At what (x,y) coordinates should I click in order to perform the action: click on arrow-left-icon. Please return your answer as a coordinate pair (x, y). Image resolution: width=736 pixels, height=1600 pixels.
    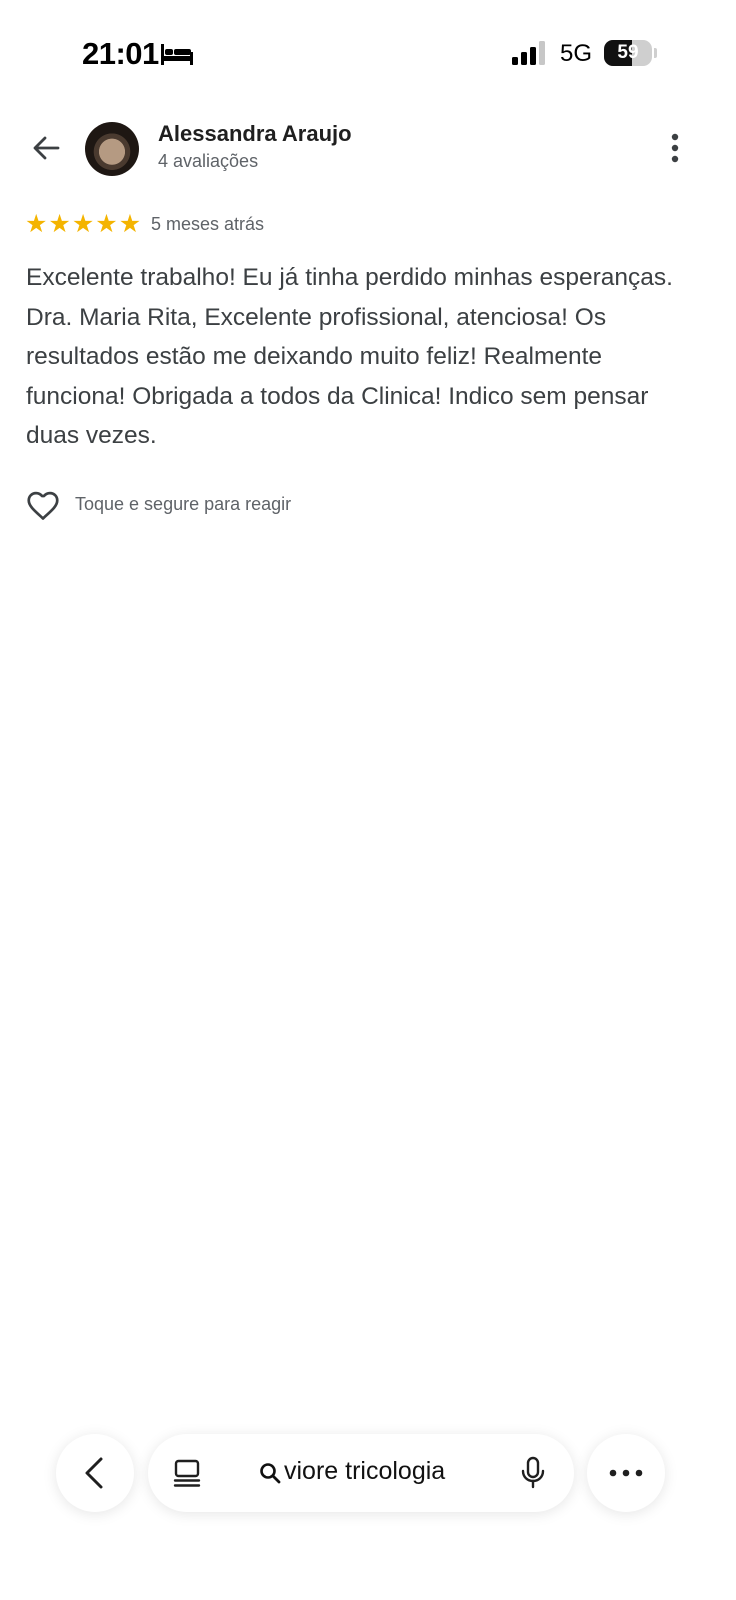
    Looking at the image, I should click on (46, 148).